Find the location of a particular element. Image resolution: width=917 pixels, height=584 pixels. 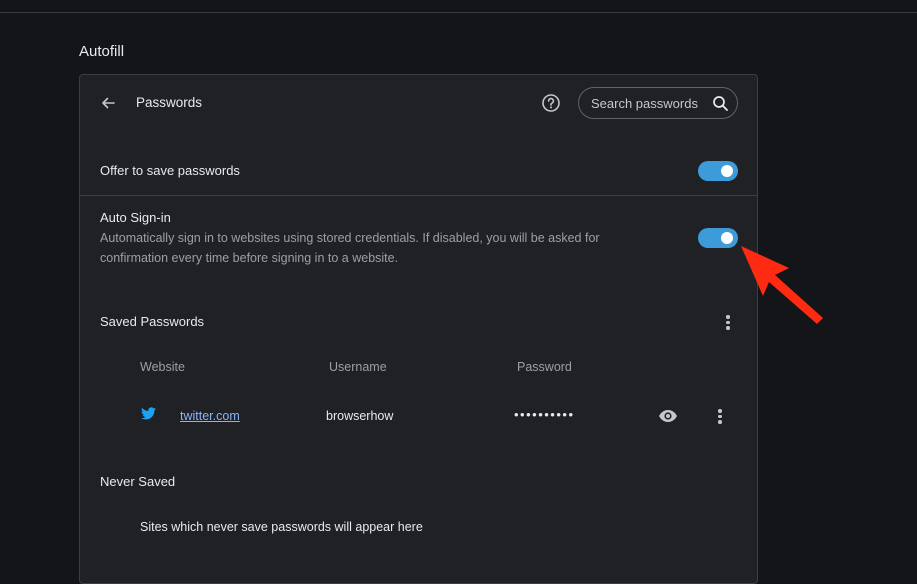

search-icon is located at coordinates (720, 103).